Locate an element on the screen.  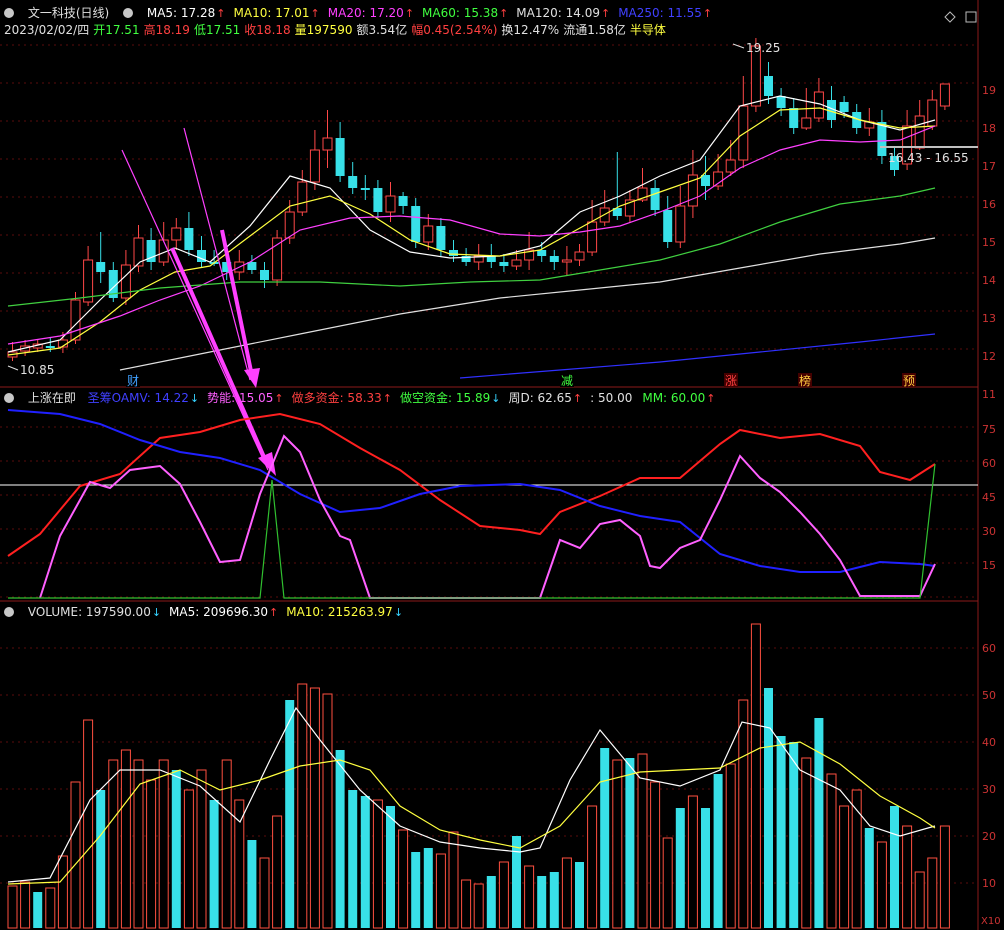
diamond-icon is located at coordinates (950, 17).